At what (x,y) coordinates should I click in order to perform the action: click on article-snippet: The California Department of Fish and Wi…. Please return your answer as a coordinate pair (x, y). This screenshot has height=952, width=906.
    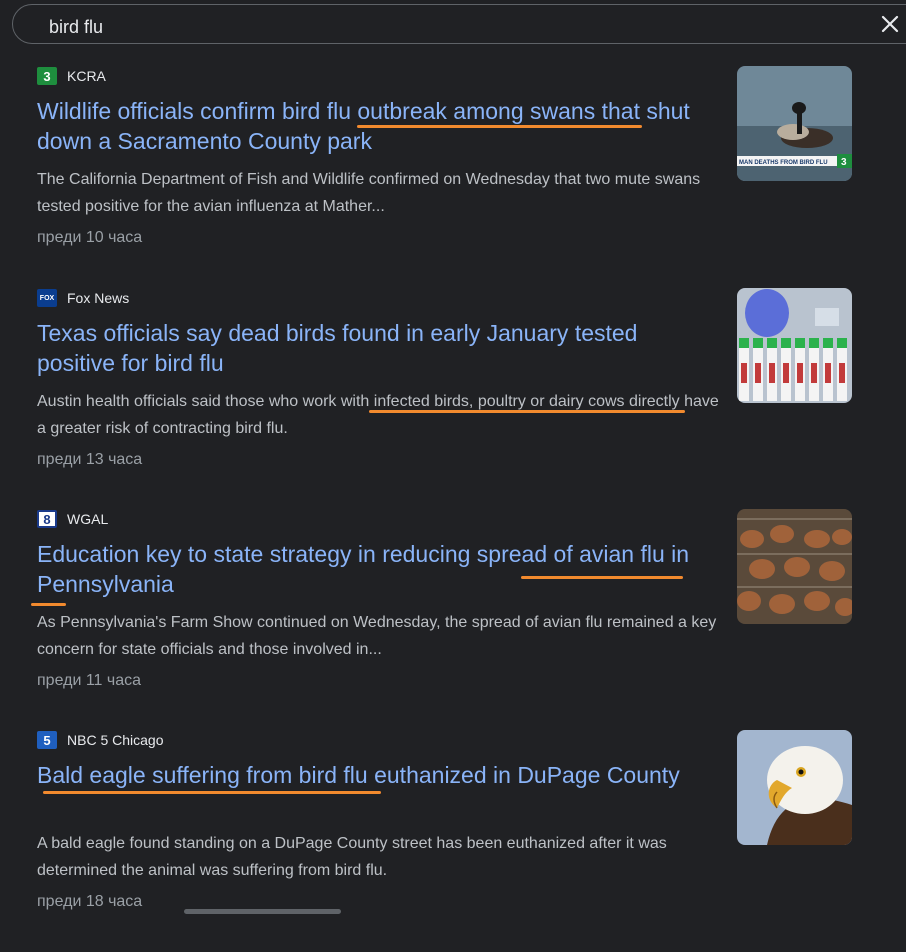
    Looking at the image, I should click on (369, 193).